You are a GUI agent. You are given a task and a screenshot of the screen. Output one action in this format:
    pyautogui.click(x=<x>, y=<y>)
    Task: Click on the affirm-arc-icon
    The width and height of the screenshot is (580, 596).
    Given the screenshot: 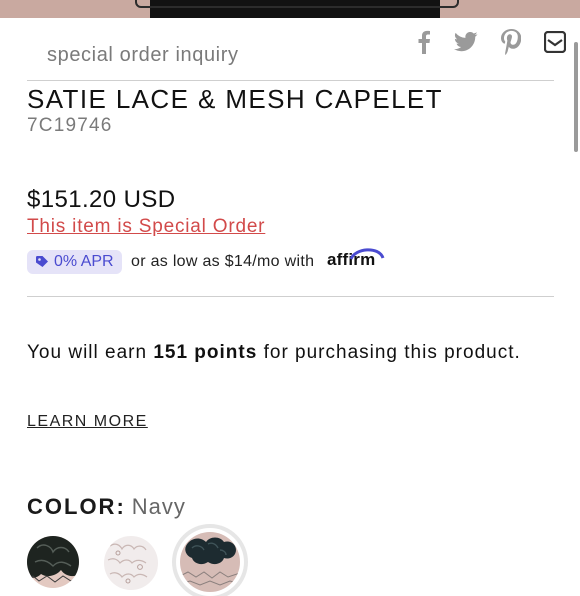 What is the action you would take?
    pyautogui.click(x=367, y=254)
    